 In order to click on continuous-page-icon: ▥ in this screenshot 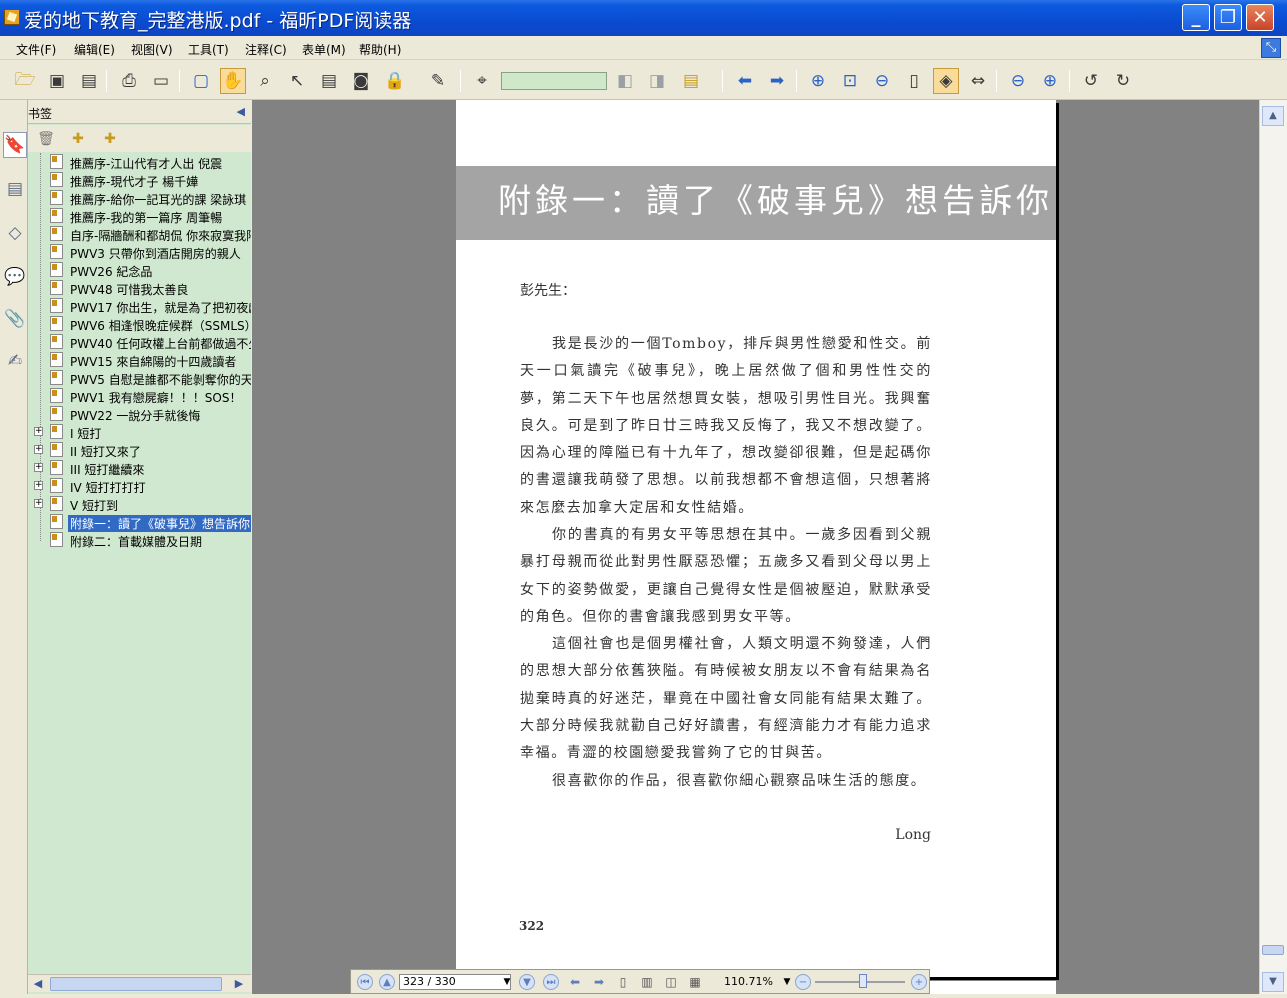, I will do `click(647, 982)`.